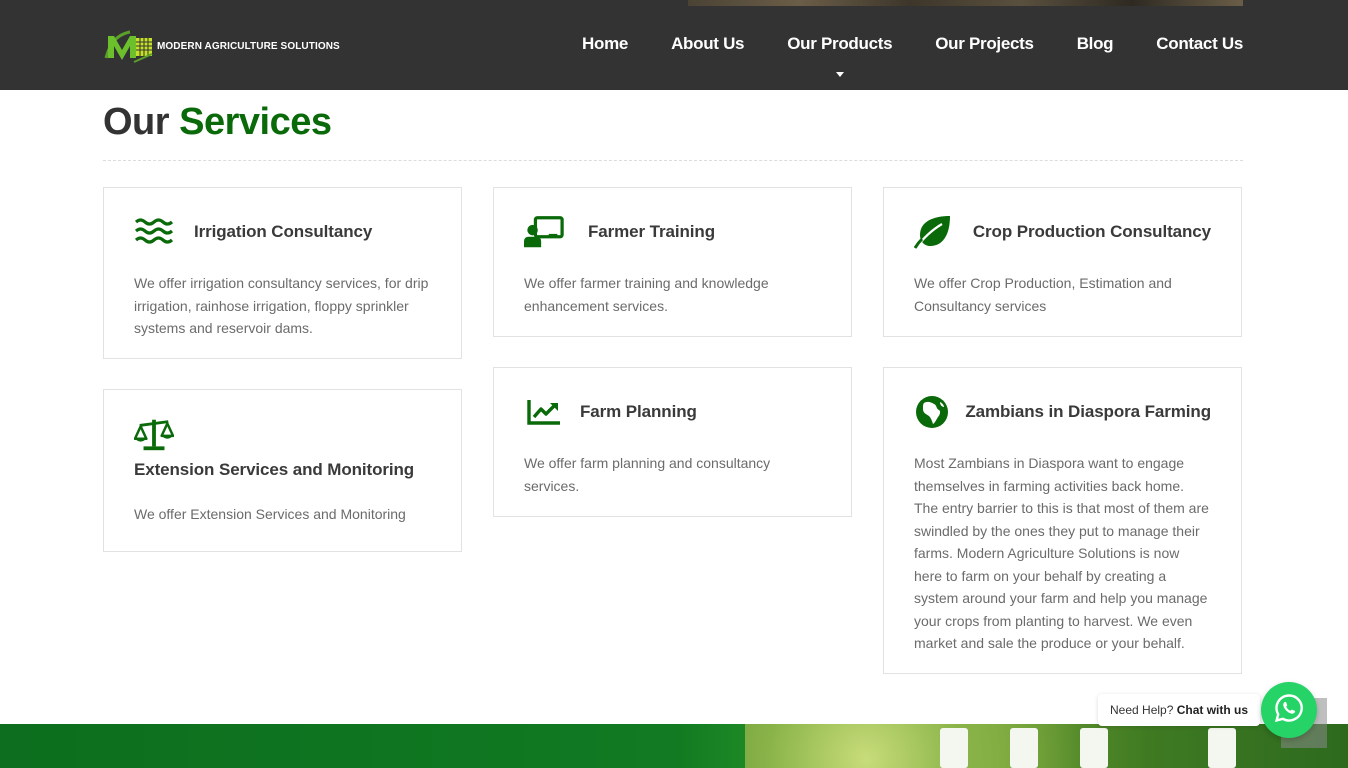 The height and width of the screenshot is (768, 1348). I want to click on water-waves-icon, so click(154, 232).